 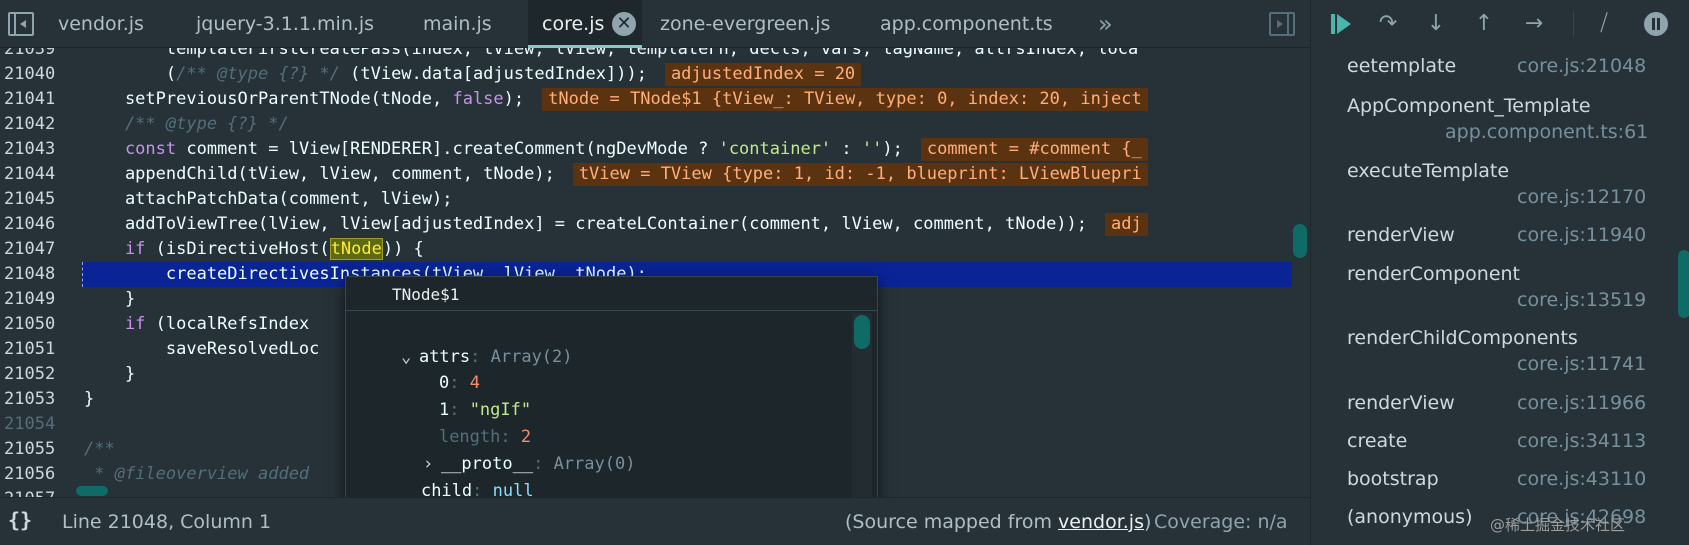 What do you see at coordinates (1500, 407) in the screenshot?
I see `call-stack-frame: renderView core.js:11966` at bounding box center [1500, 407].